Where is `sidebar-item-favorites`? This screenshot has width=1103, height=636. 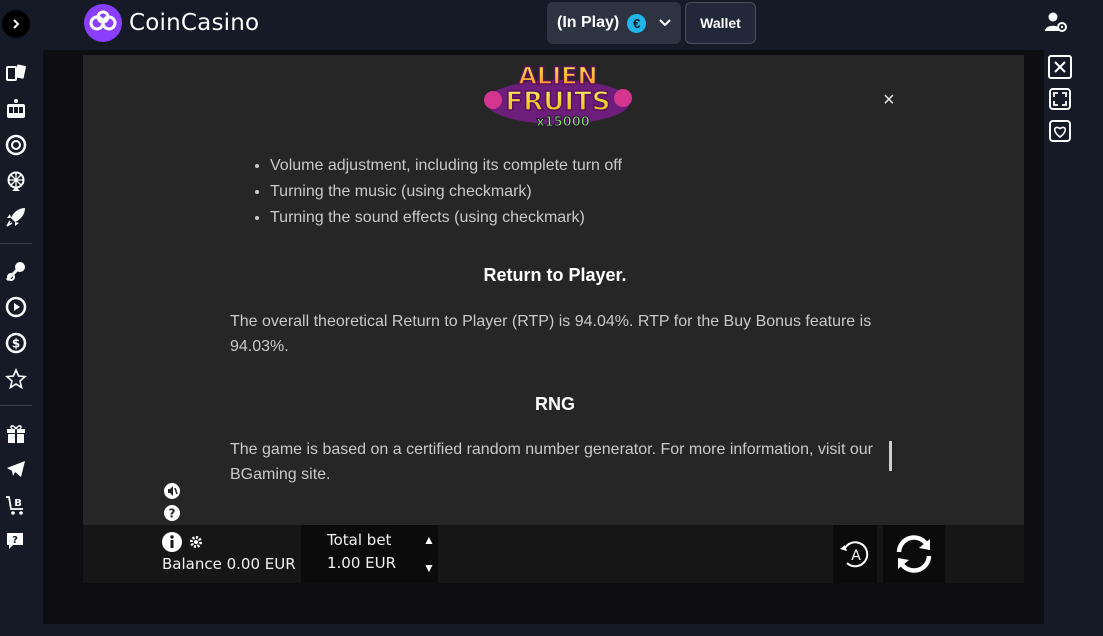
sidebar-item-favorites is located at coordinates (16, 379).